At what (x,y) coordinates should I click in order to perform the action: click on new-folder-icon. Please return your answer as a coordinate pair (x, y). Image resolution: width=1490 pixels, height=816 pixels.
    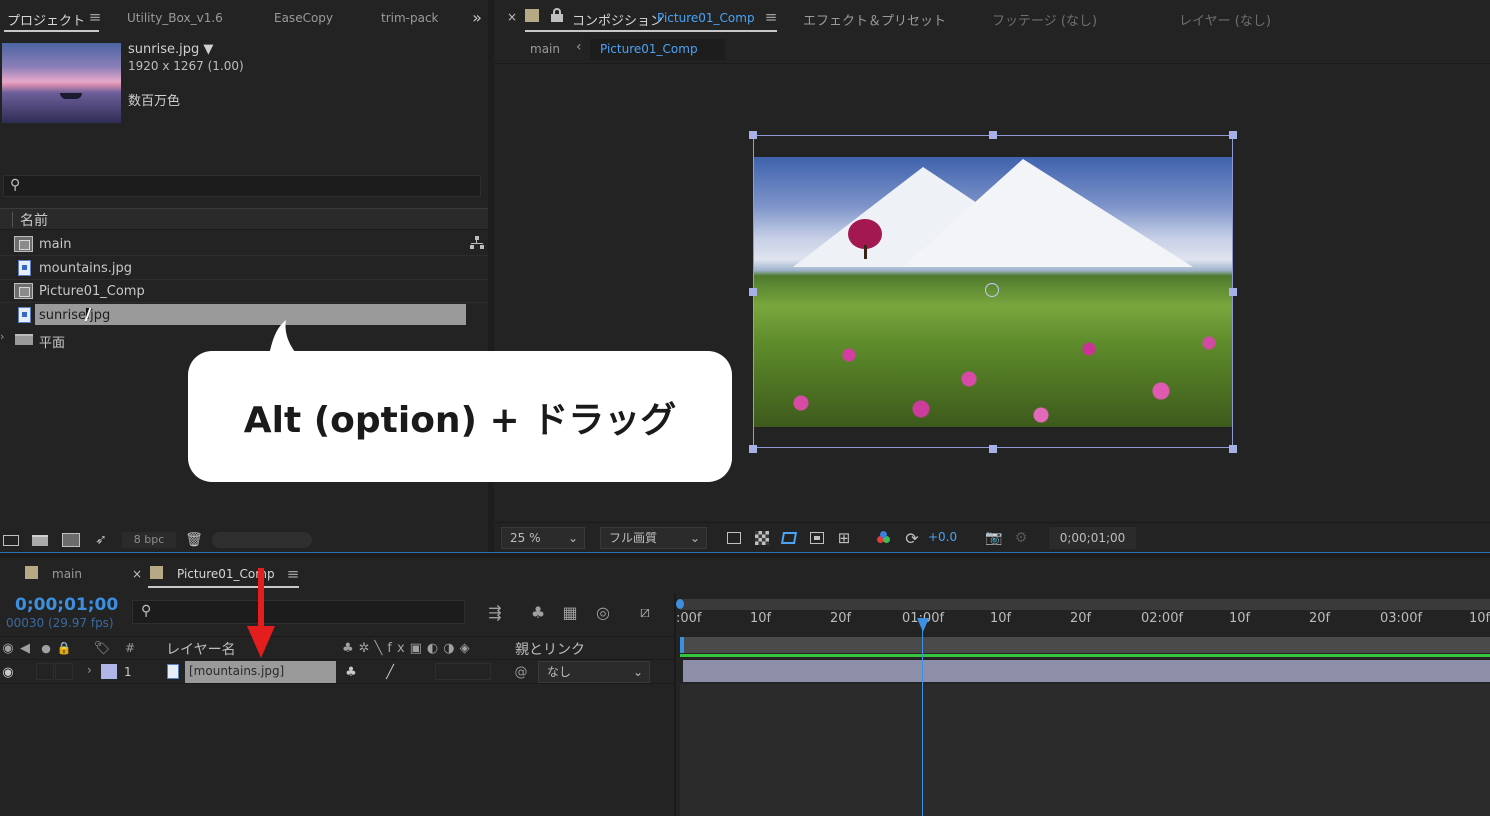
    Looking at the image, I should click on (40, 540).